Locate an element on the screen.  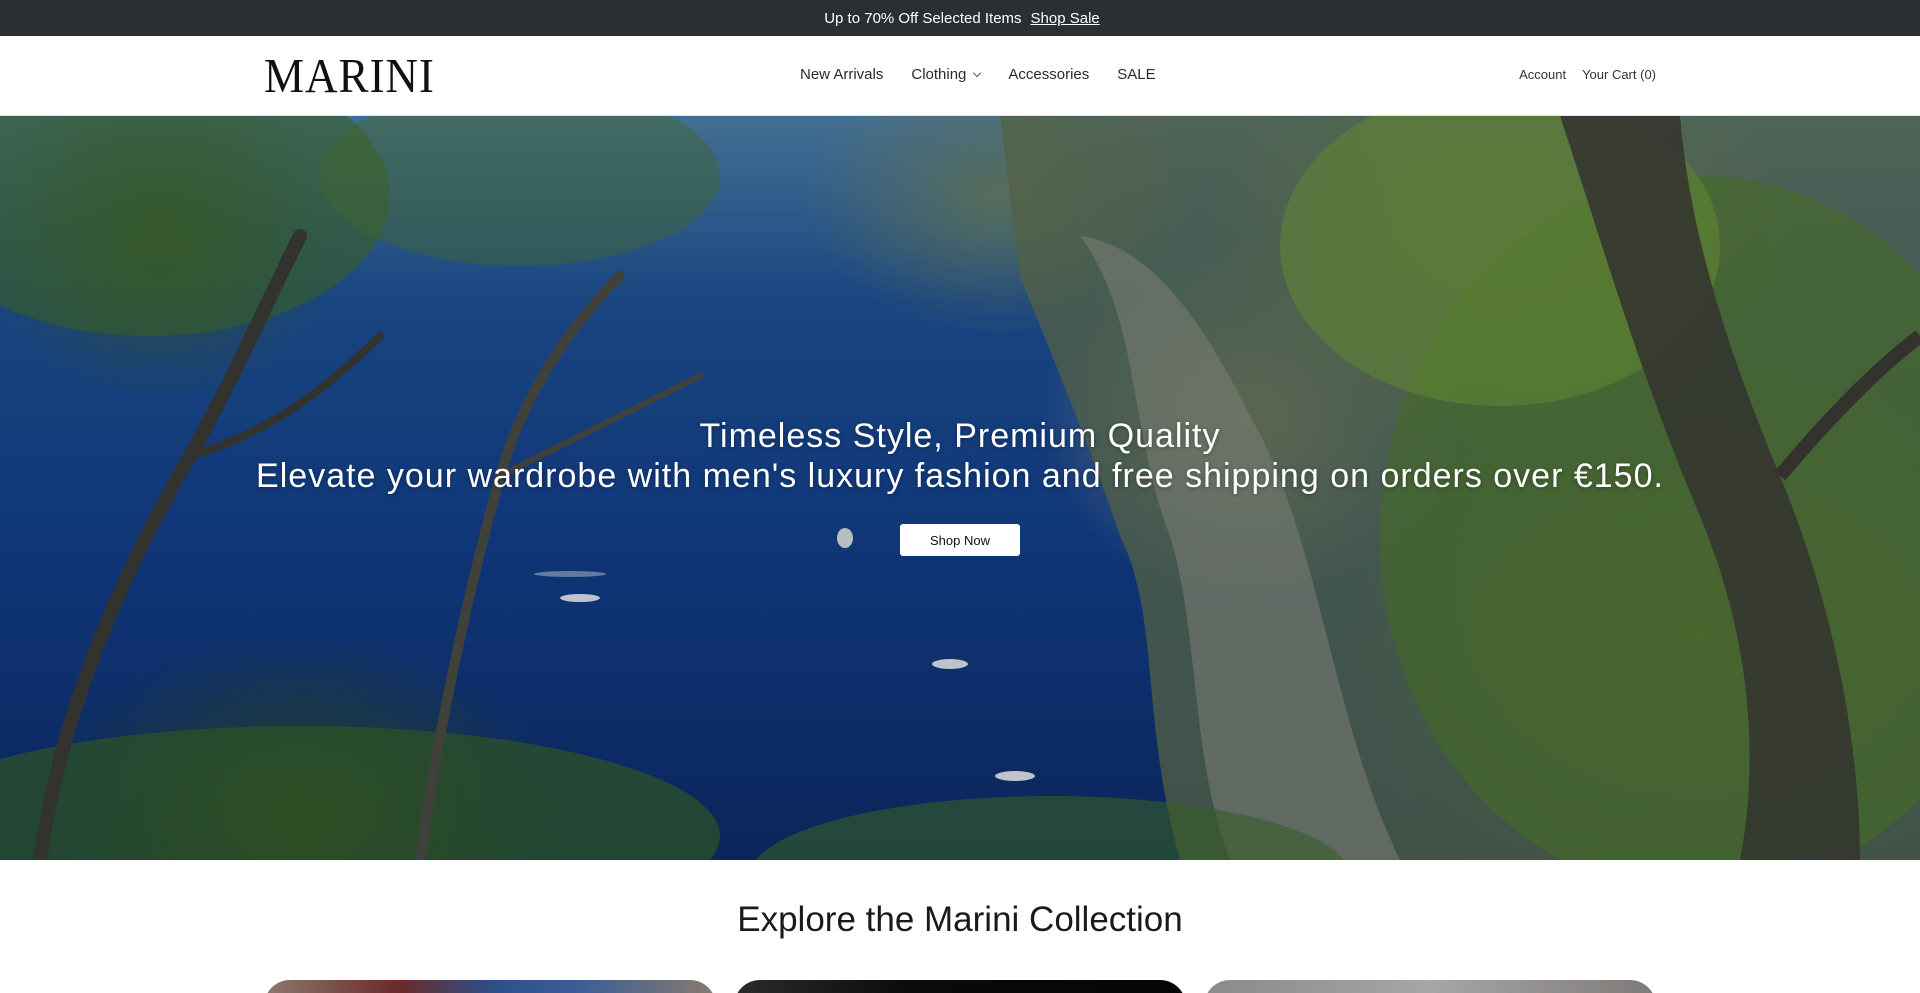
nav-item-sale: SALE is located at coordinates (1136, 74).